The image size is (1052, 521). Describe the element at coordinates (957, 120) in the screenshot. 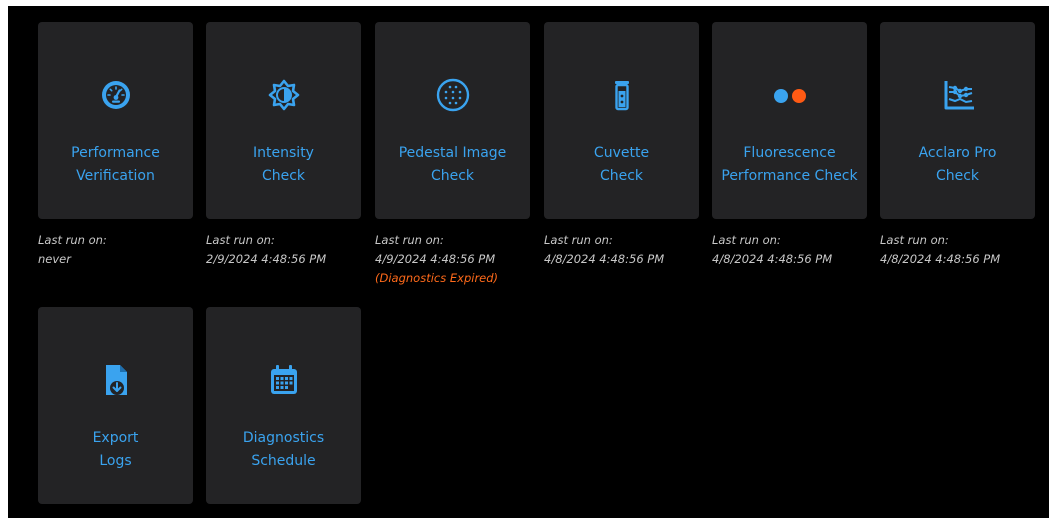

I see `tile-acclaro-pro-check: Acclaro Pro Check` at that location.